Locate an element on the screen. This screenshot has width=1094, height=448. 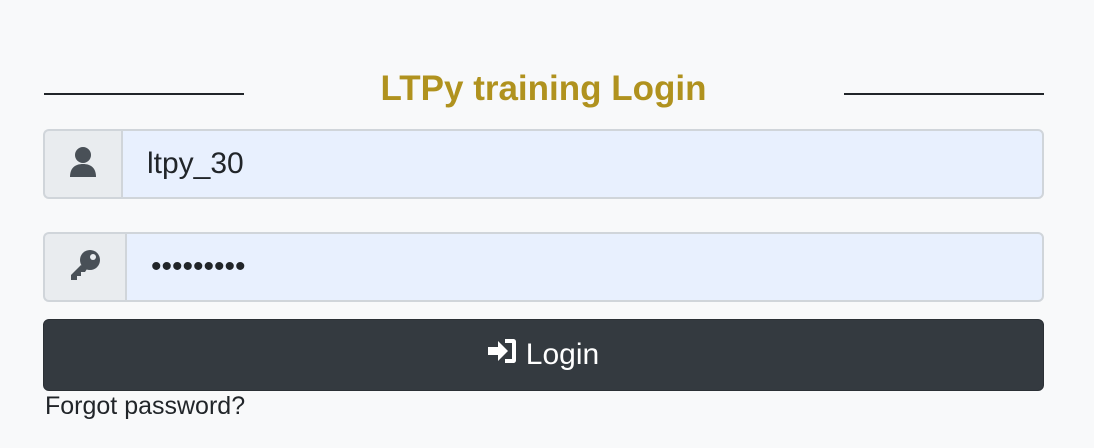
login-header: LTPy training Login is located at coordinates (543, 92).